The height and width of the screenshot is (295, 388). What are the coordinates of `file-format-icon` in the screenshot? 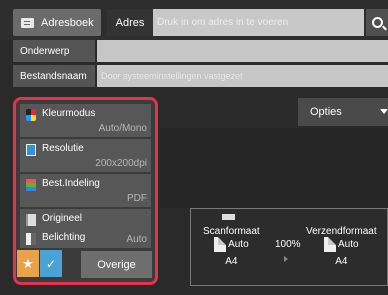 It's located at (31, 185).